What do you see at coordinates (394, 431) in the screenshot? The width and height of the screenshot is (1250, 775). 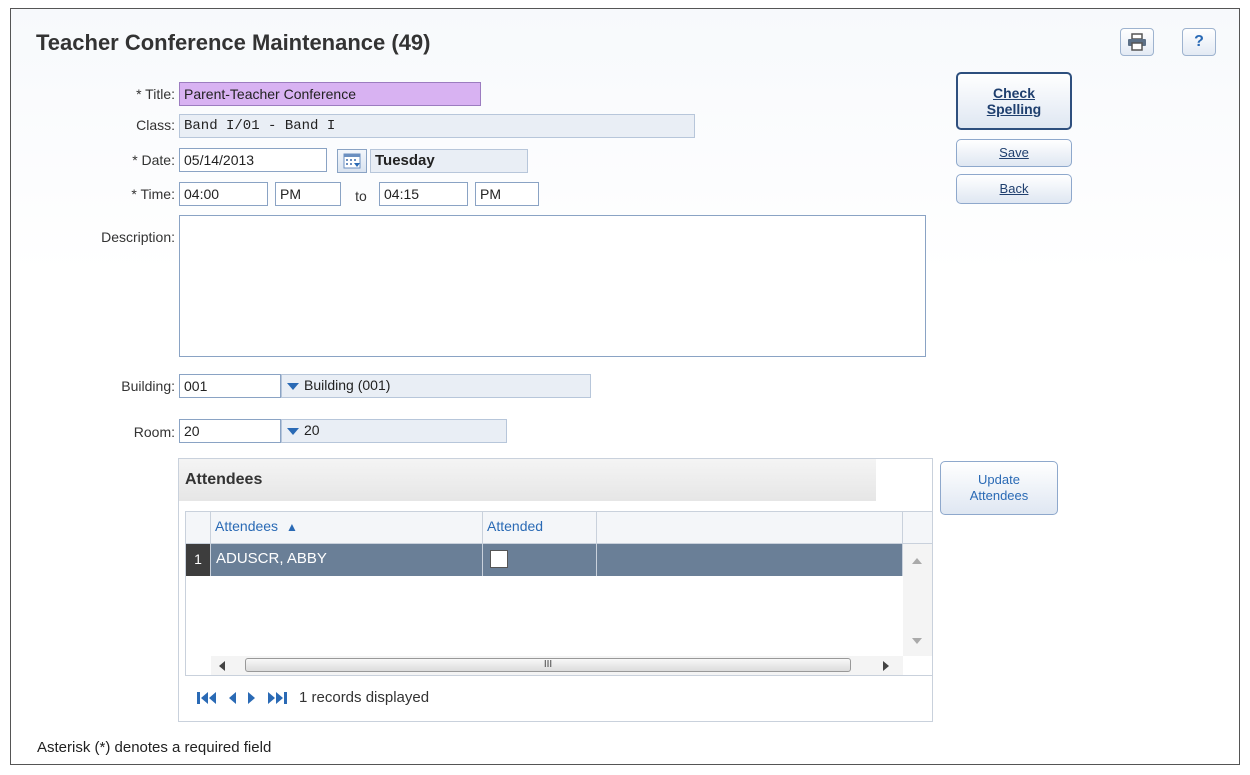 I see `room-dropdown: 20` at bounding box center [394, 431].